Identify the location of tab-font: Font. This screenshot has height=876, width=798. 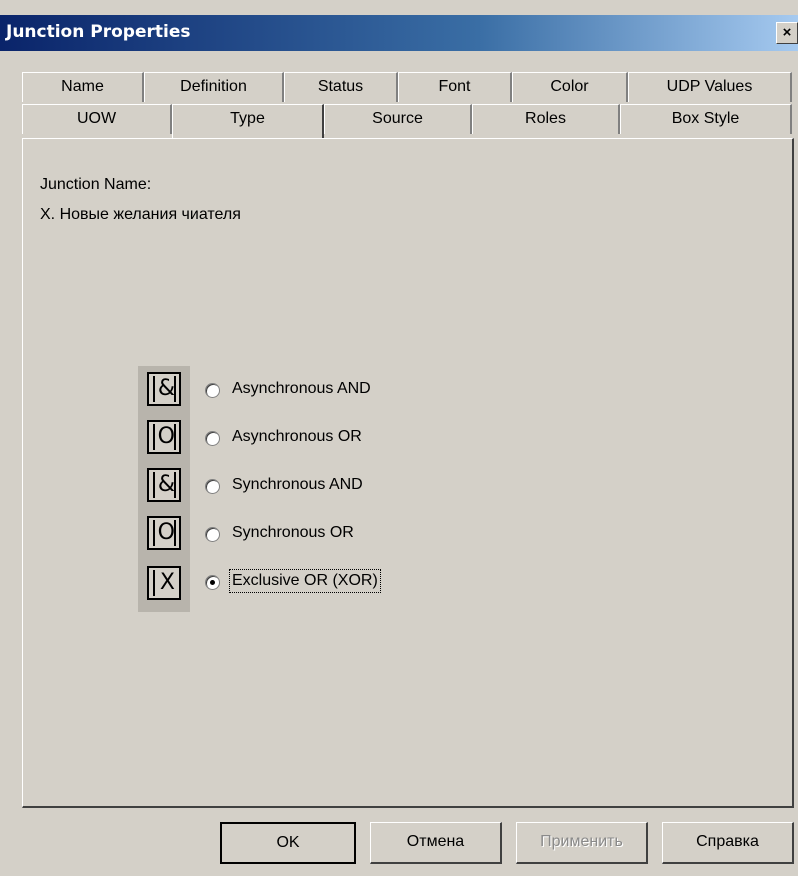
(455, 87).